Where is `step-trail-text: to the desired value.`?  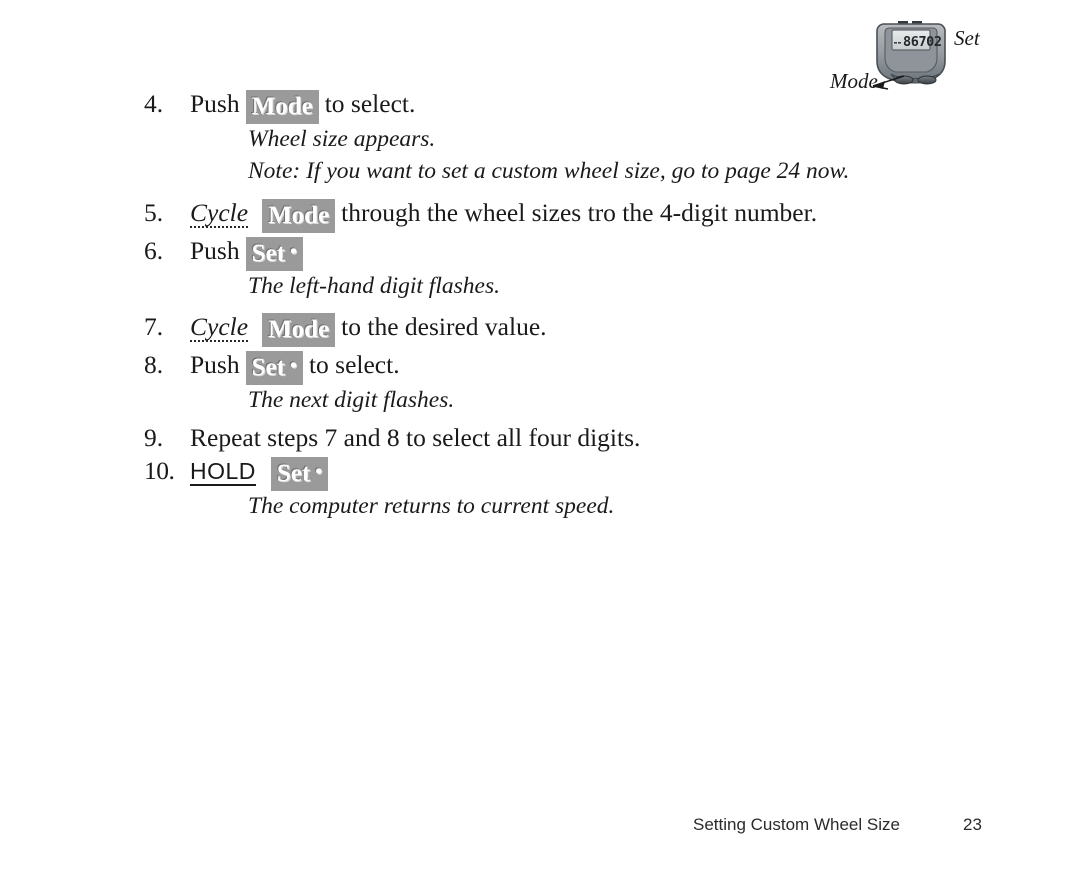 step-trail-text: to the desired value. is located at coordinates (444, 326).